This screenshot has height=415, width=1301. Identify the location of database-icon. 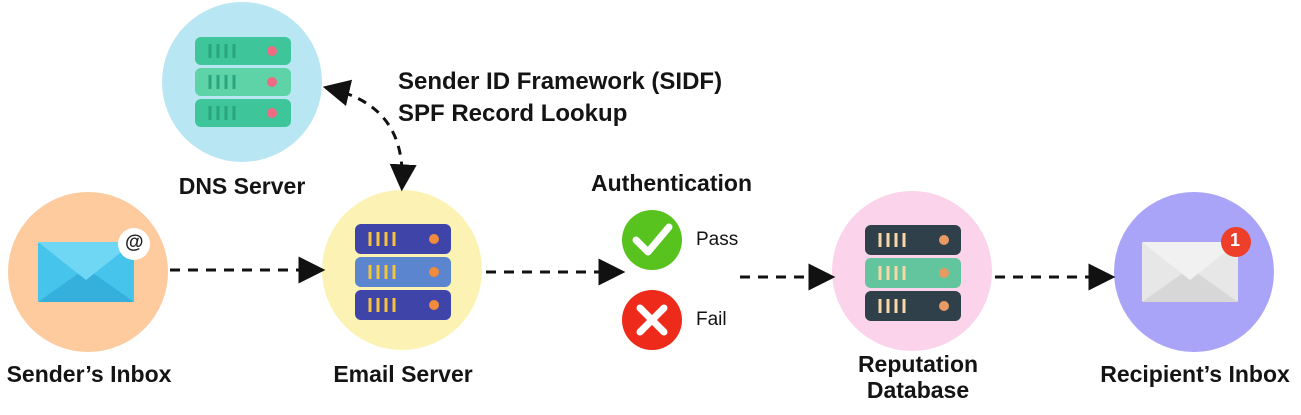
(913, 273).